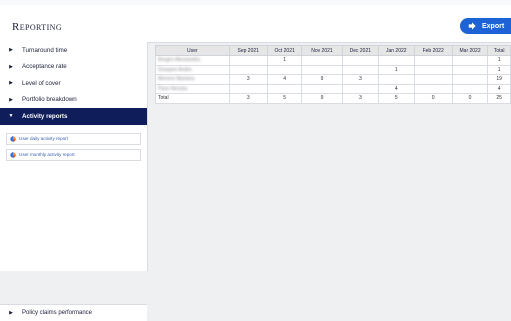 This screenshot has width=511, height=321. I want to click on column-header: User, so click(192, 50).